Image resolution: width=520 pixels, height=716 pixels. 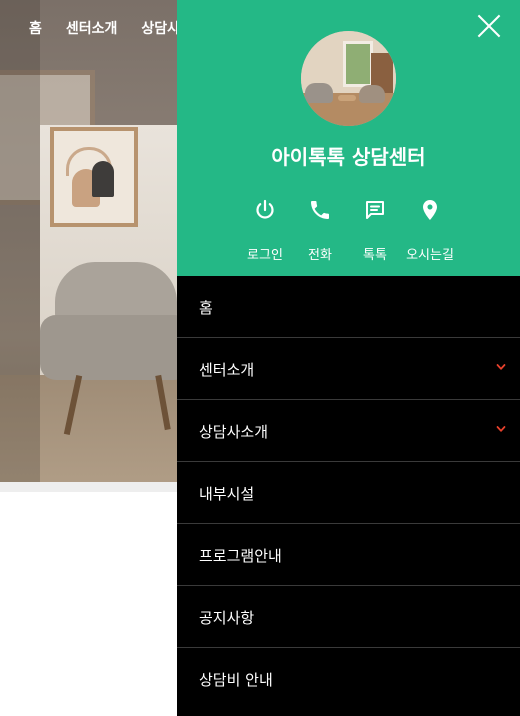 I want to click on menu-item-label: 상담비 안내, so click(x=236, y=680).